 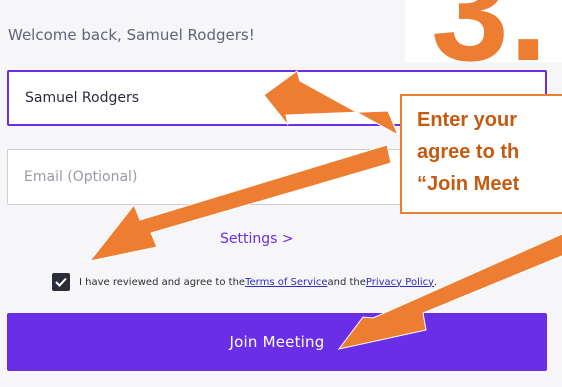 What do you see at coordinates (400, 282) in the screenshot?
I see `privacy-policy-link: Privacy Policy` at bounding box center [400, 282].